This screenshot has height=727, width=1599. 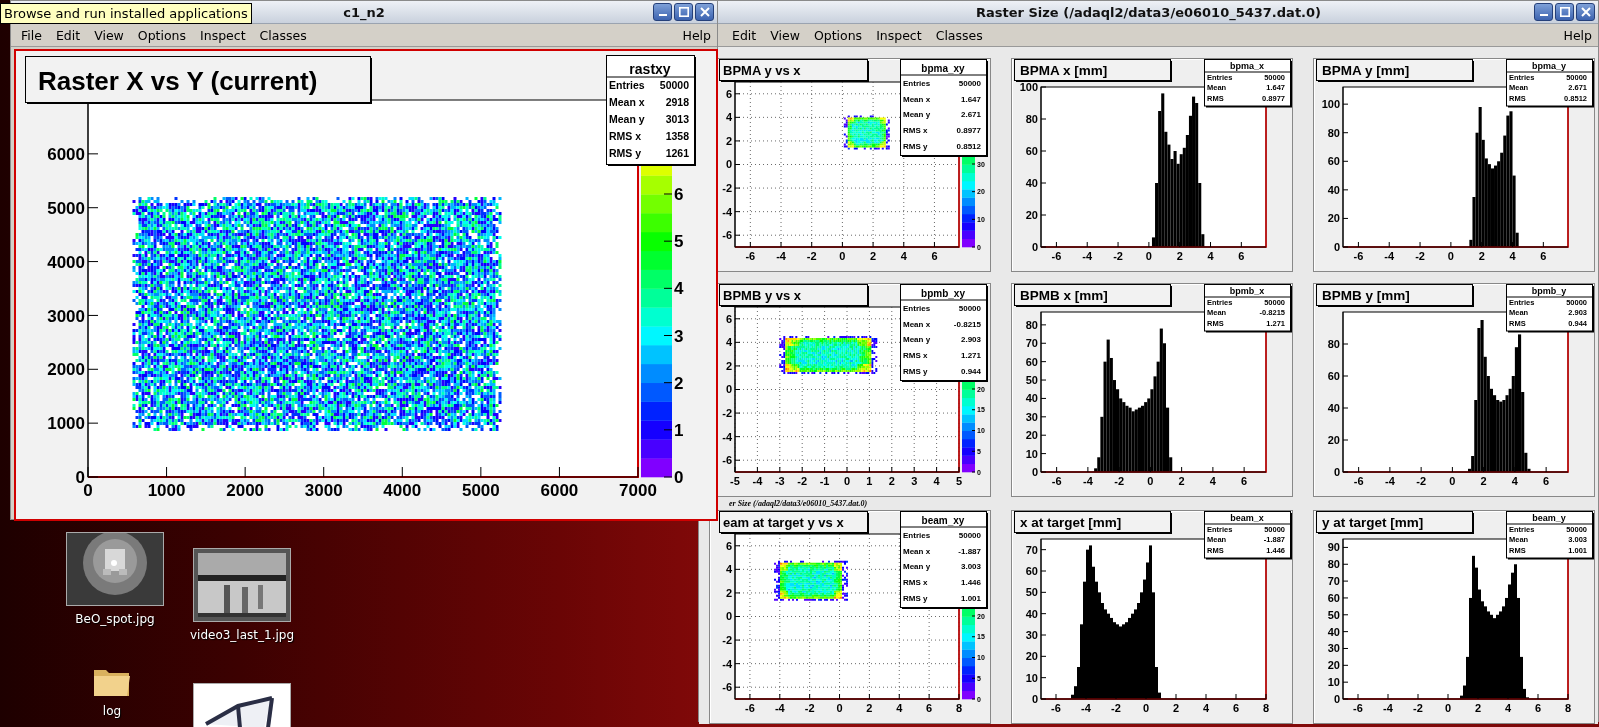 What do you see at coordinates (1028, 86) in the screenshot?
I see `tick-label: 100` at bounding box center [1028, 86].